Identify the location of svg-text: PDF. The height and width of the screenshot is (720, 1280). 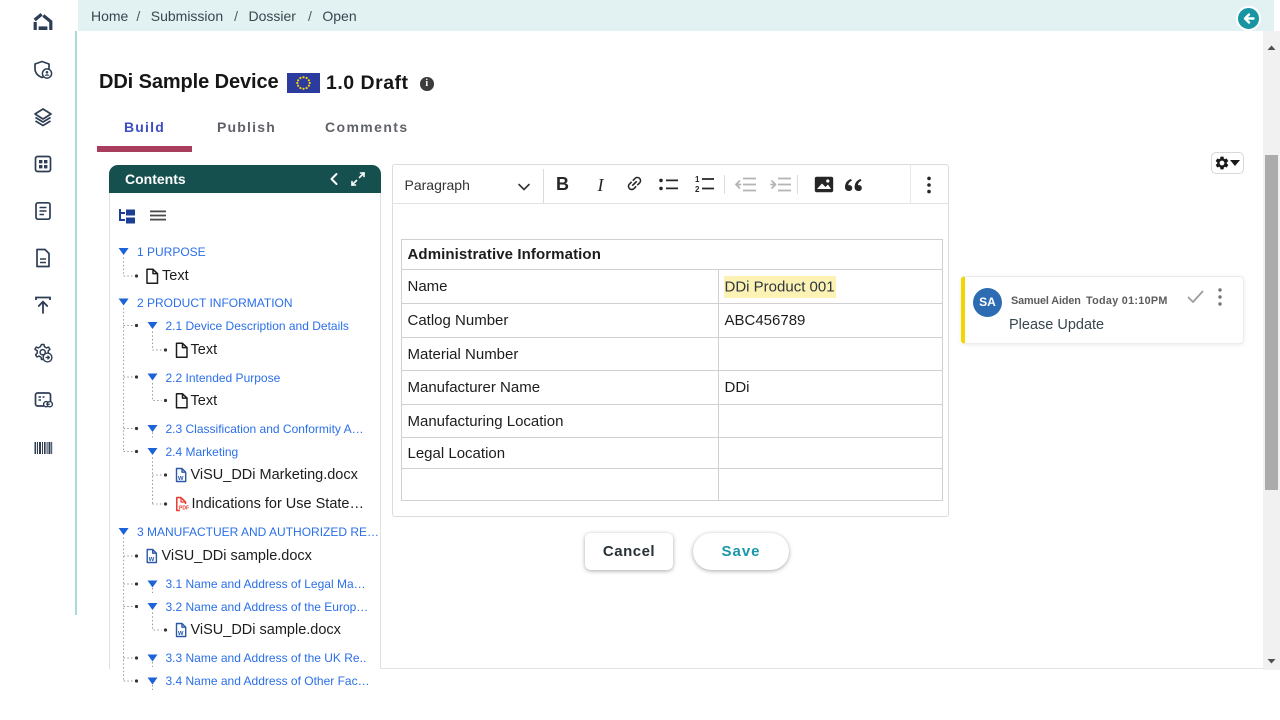
(184, 509).